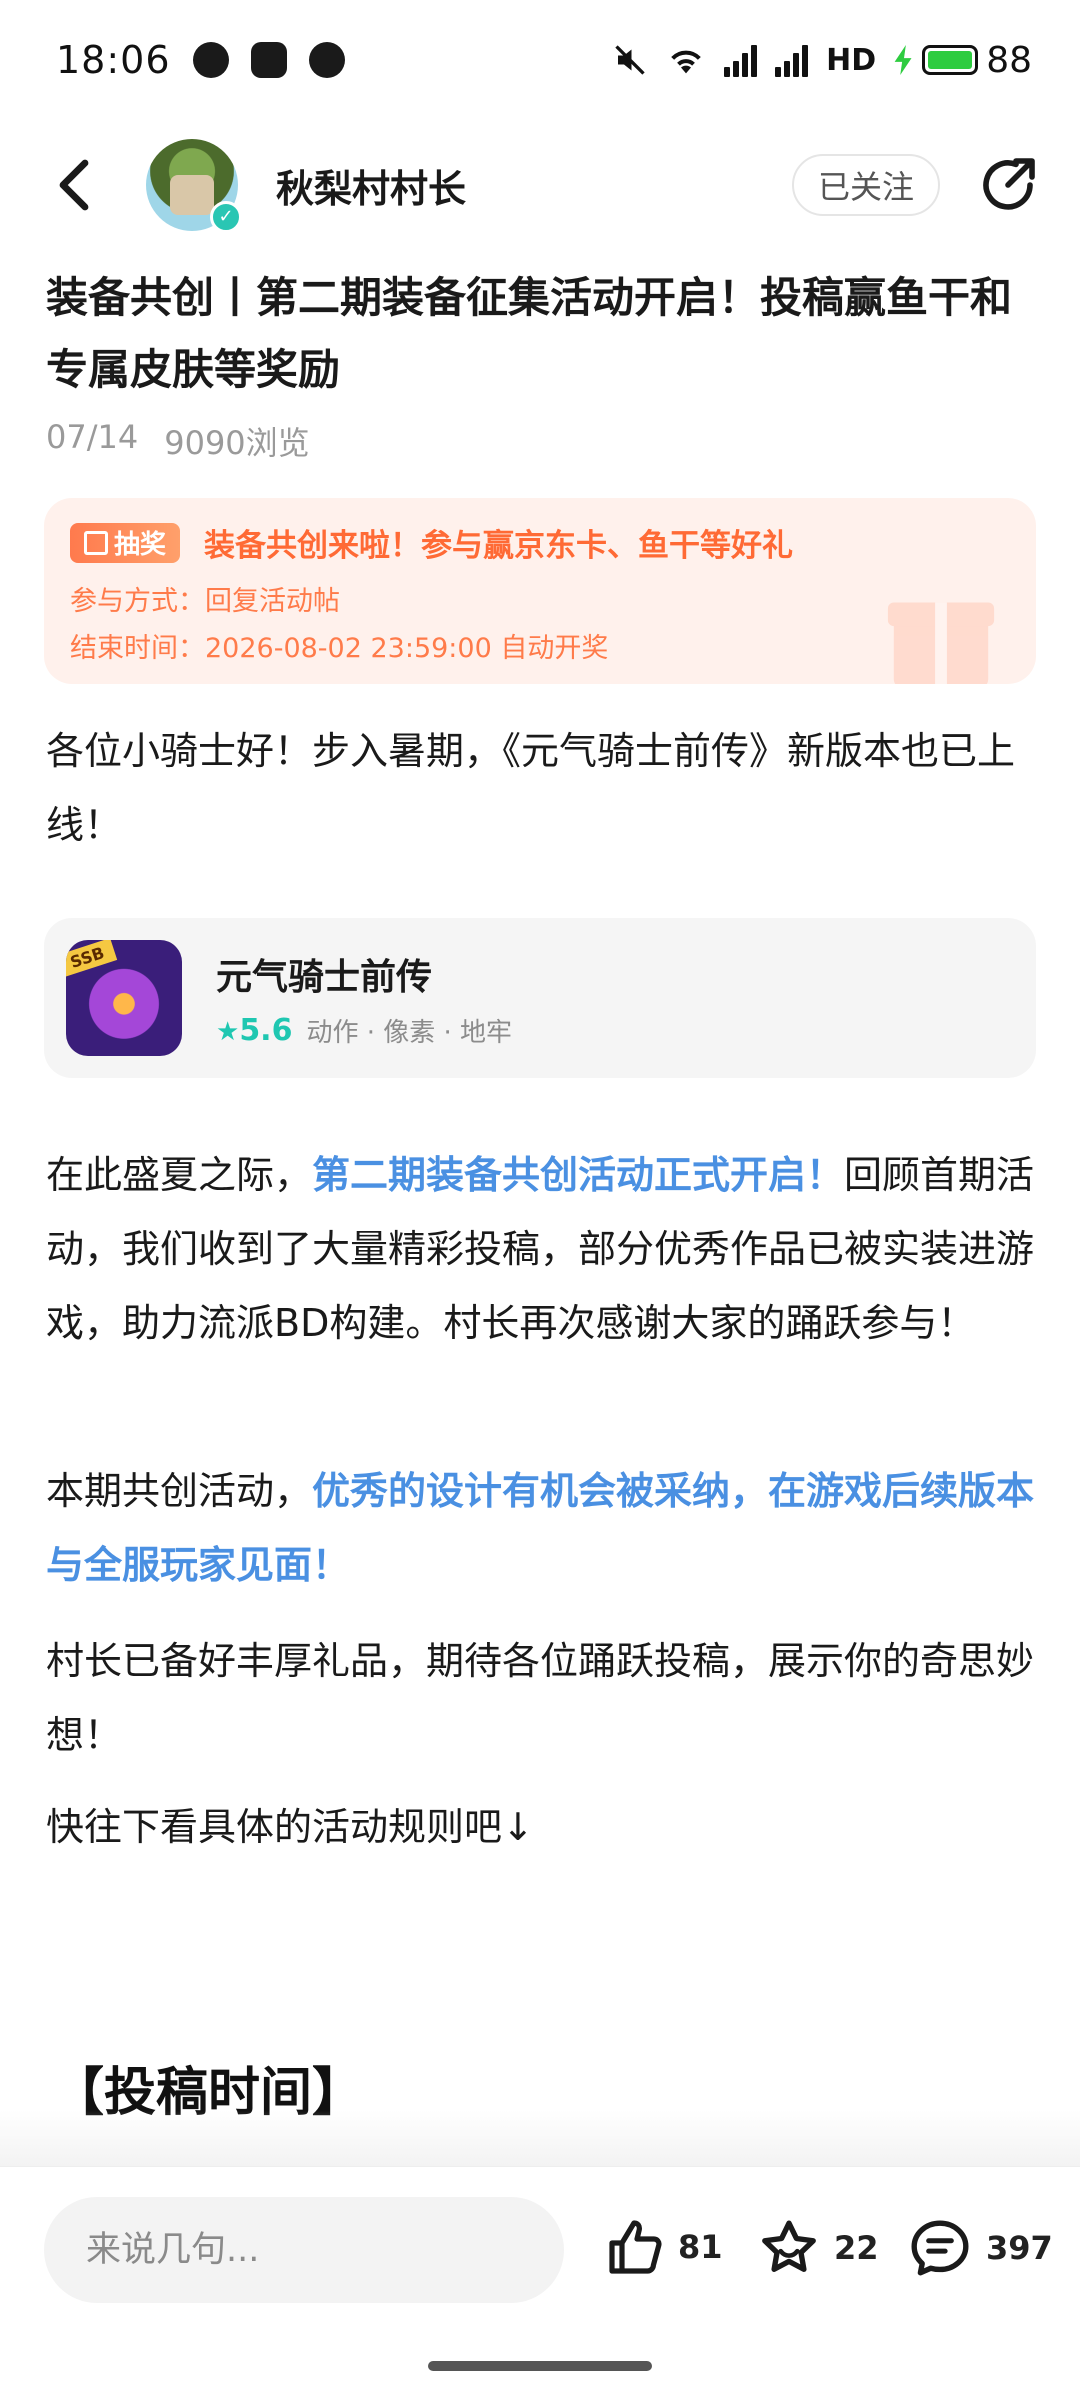  What do you see at coordinates (540, 185) in the screenshot?
I see `post-header: ✓ 秋梨村村长 已关注` at bounding box center [540, 185].